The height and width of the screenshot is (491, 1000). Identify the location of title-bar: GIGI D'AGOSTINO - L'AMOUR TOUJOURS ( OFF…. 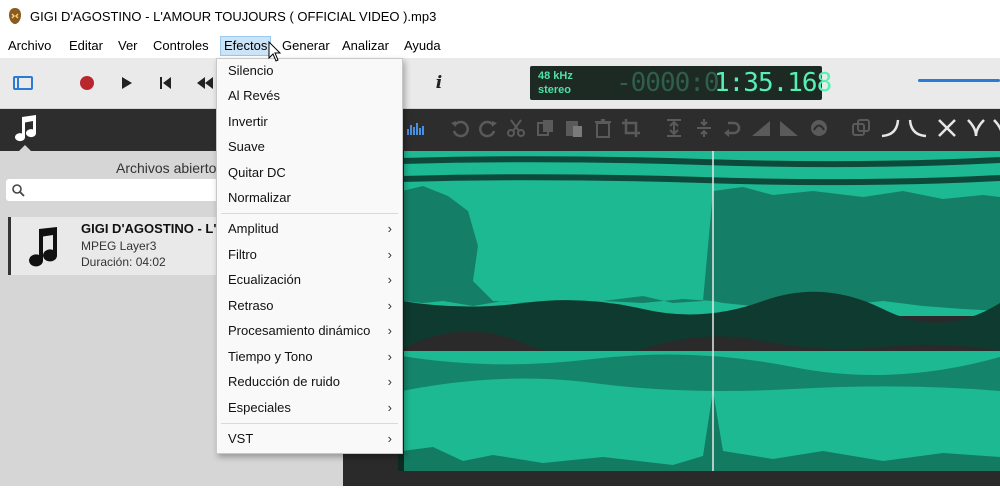
(500, 17).